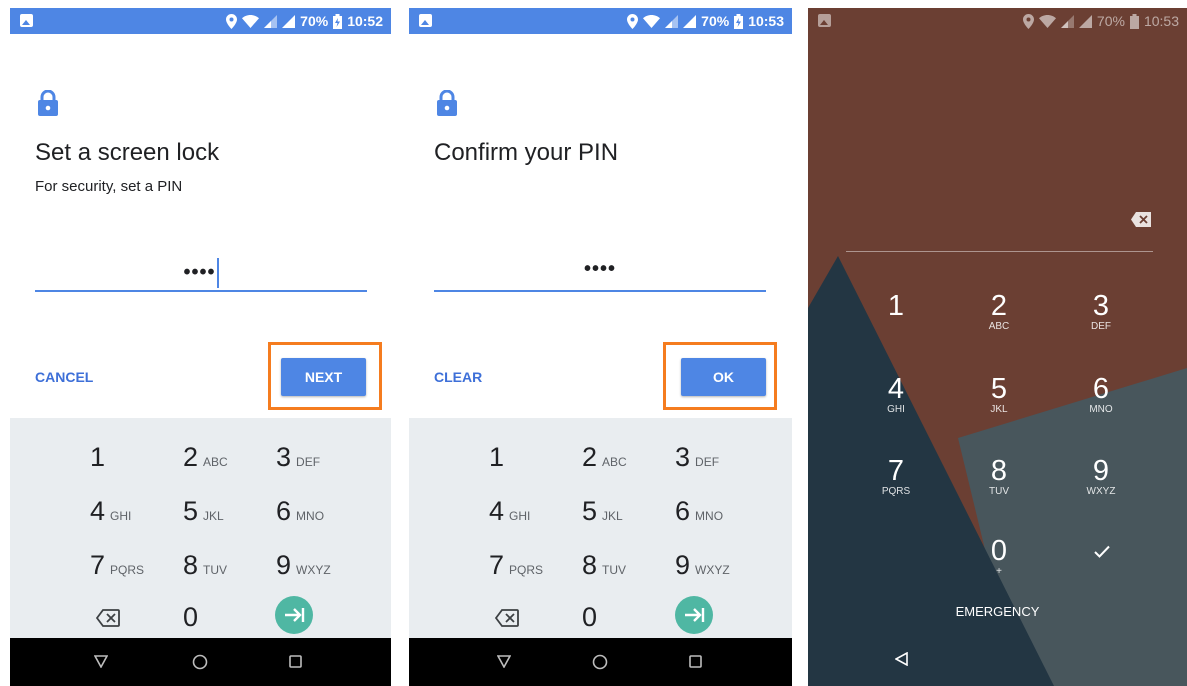 This screenshot has width=1187, height=686. What do you see at coordinates (365, 21) in the screenshot?
I see `clock: 10:52` at bounding box center [365, 21].